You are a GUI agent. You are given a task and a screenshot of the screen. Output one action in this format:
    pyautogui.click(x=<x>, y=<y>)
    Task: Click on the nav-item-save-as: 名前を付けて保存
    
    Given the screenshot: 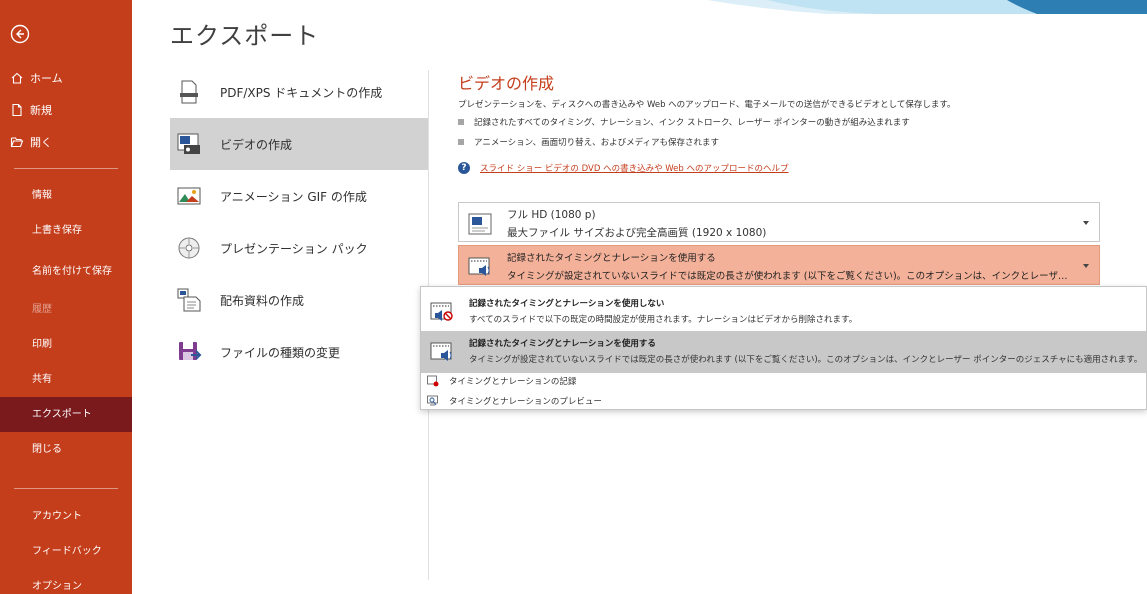 What is the action you would take?
    pyautogui.click(x=66, y=270)
    